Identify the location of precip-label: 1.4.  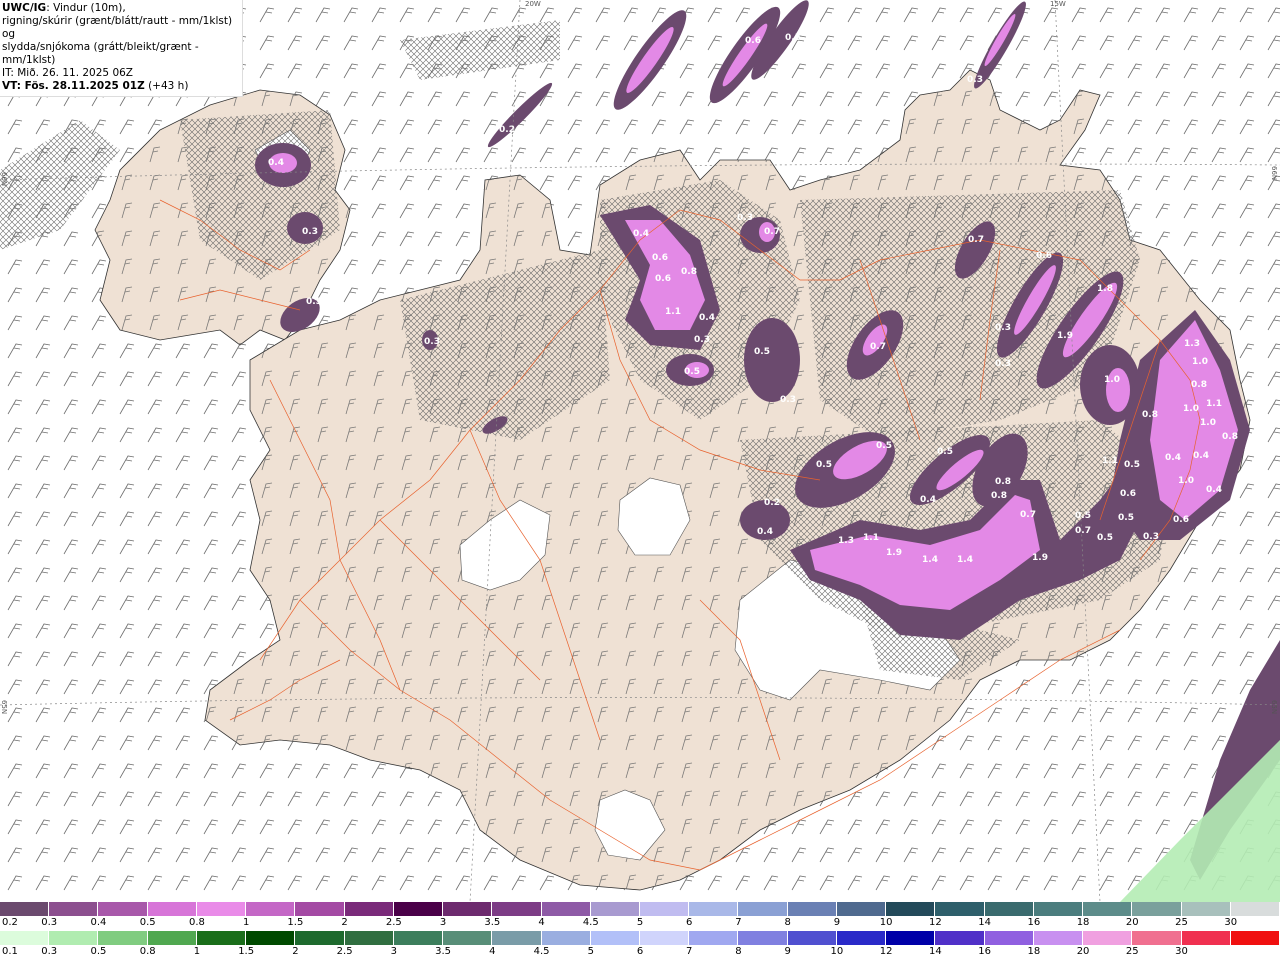
(965, 560).